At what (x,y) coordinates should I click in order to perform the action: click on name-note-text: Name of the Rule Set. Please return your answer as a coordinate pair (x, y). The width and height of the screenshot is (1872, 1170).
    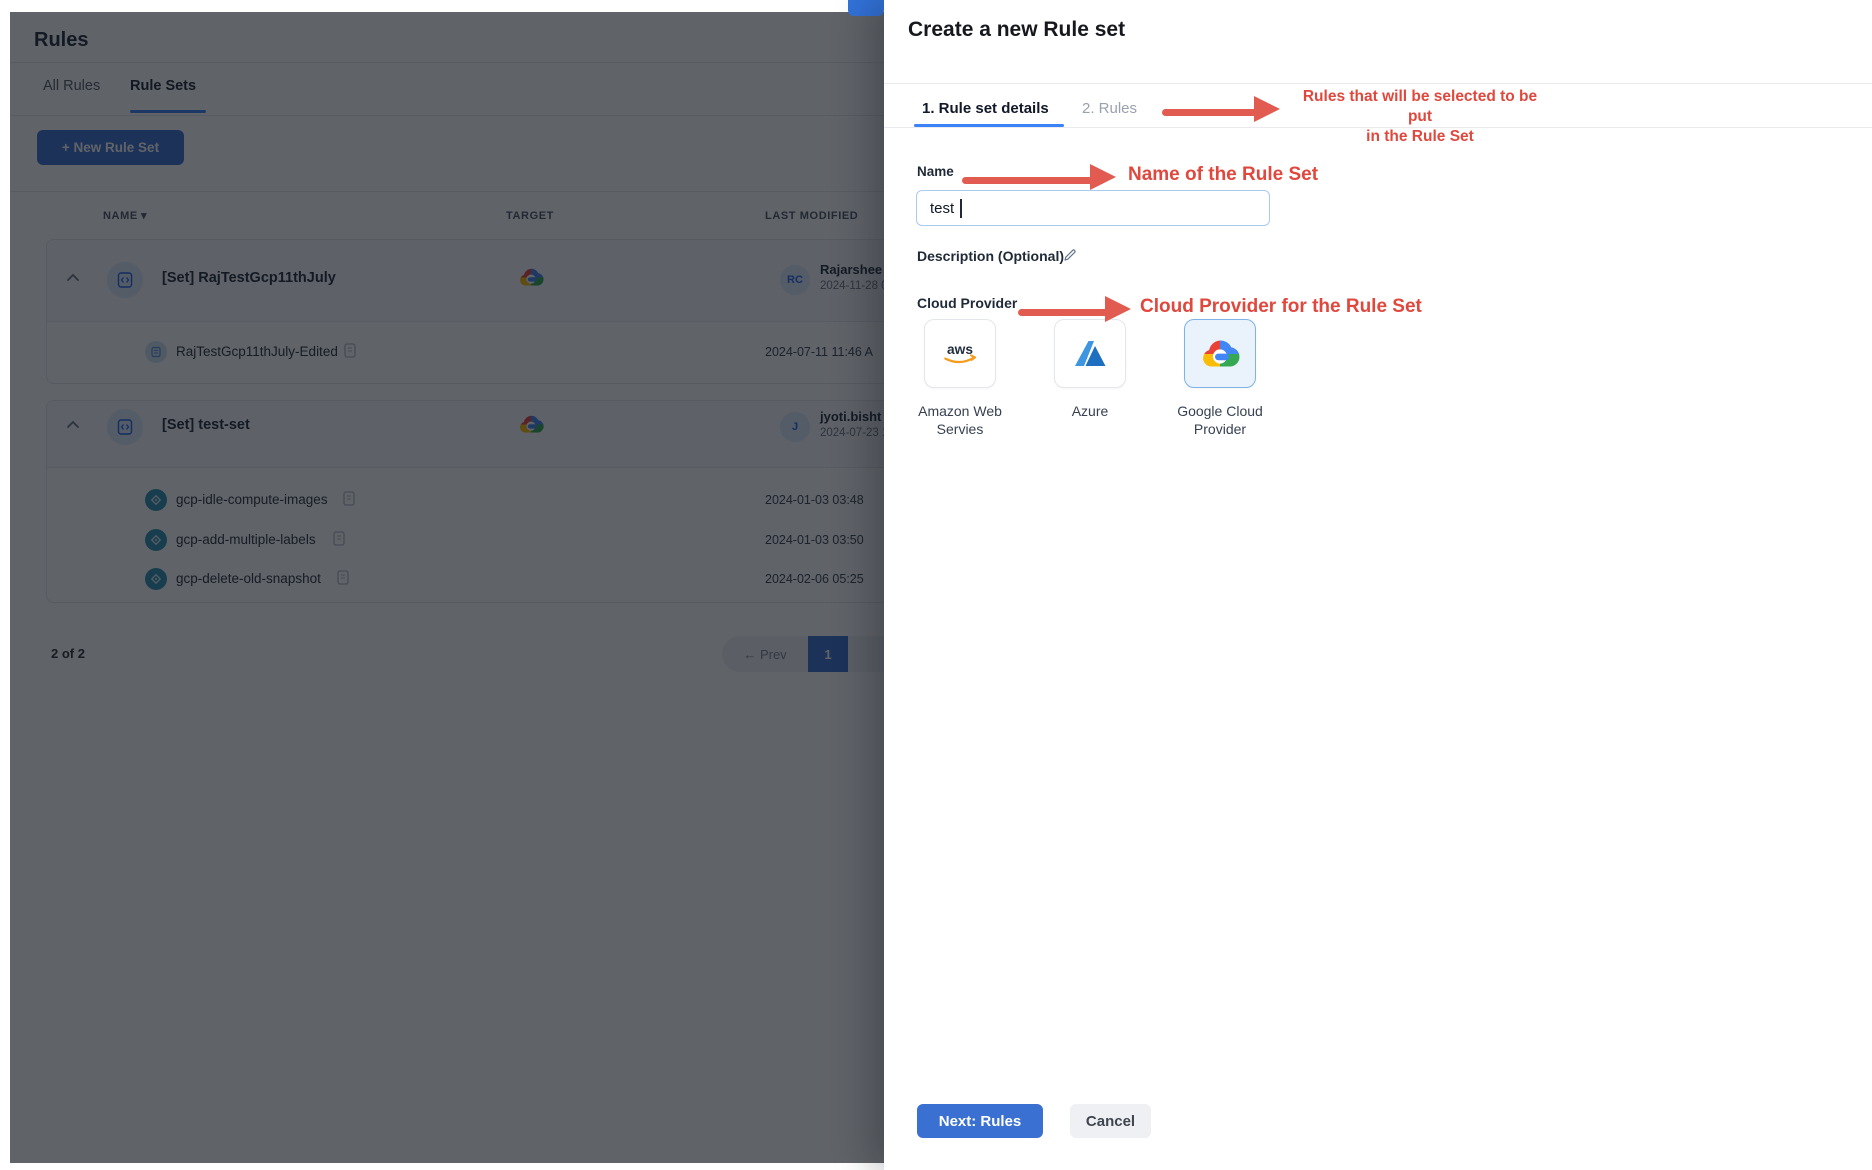
    Looking at the image, I should click on (1223, 174).